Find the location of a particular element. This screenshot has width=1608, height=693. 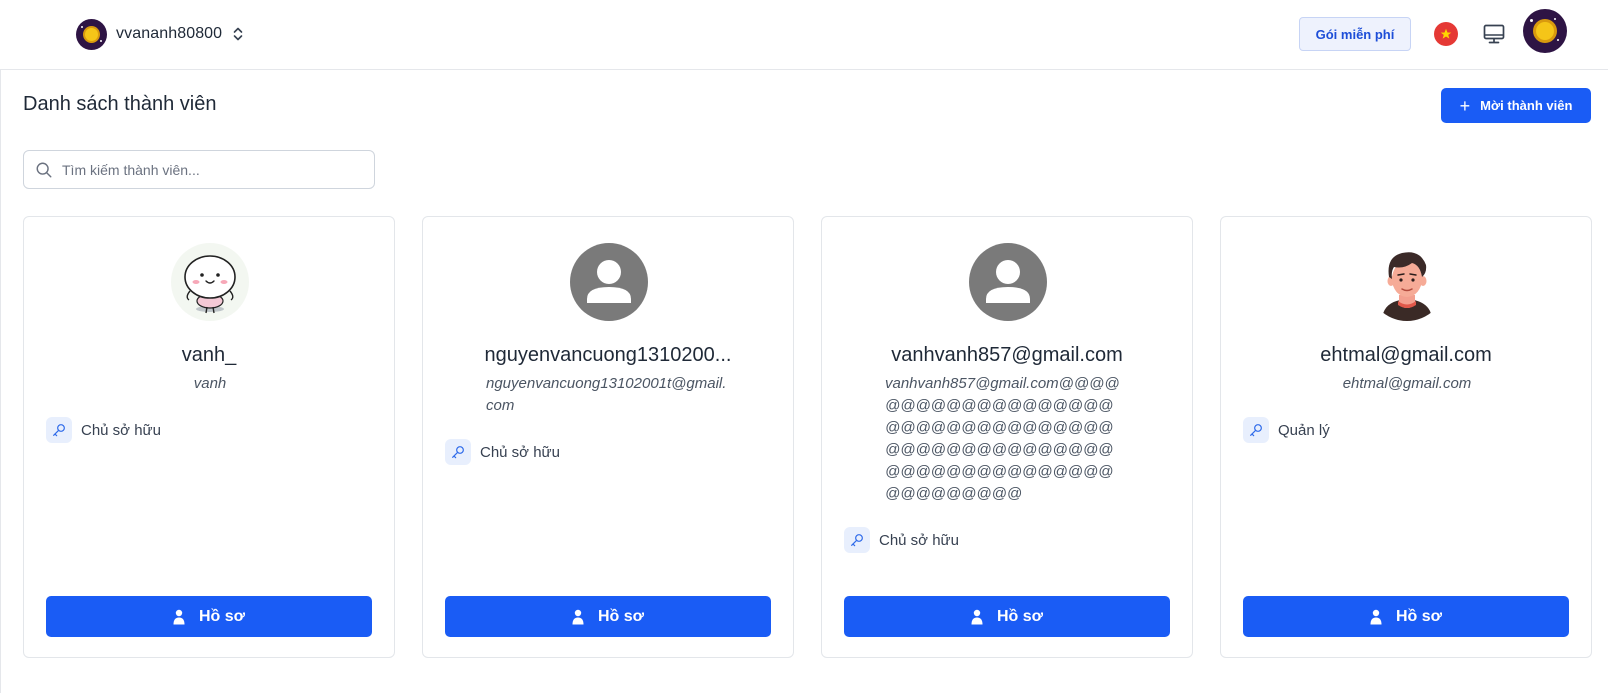

search-box is located at coordinates (199, 169).